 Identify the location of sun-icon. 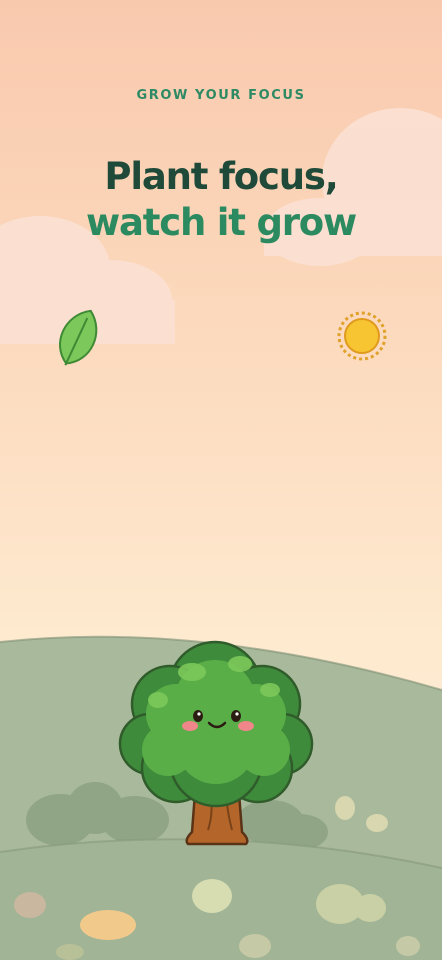
(362, 336).